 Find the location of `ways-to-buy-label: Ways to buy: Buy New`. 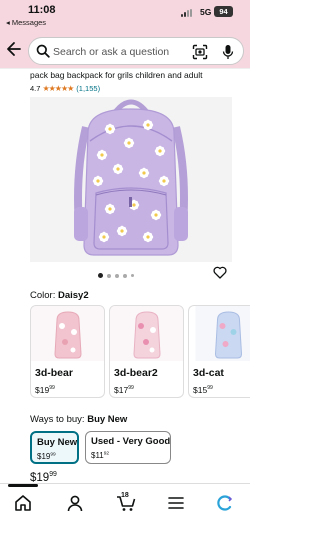

ways-to-buy-label: Ways to buy: Buy New is located at coordinates (78, 419).